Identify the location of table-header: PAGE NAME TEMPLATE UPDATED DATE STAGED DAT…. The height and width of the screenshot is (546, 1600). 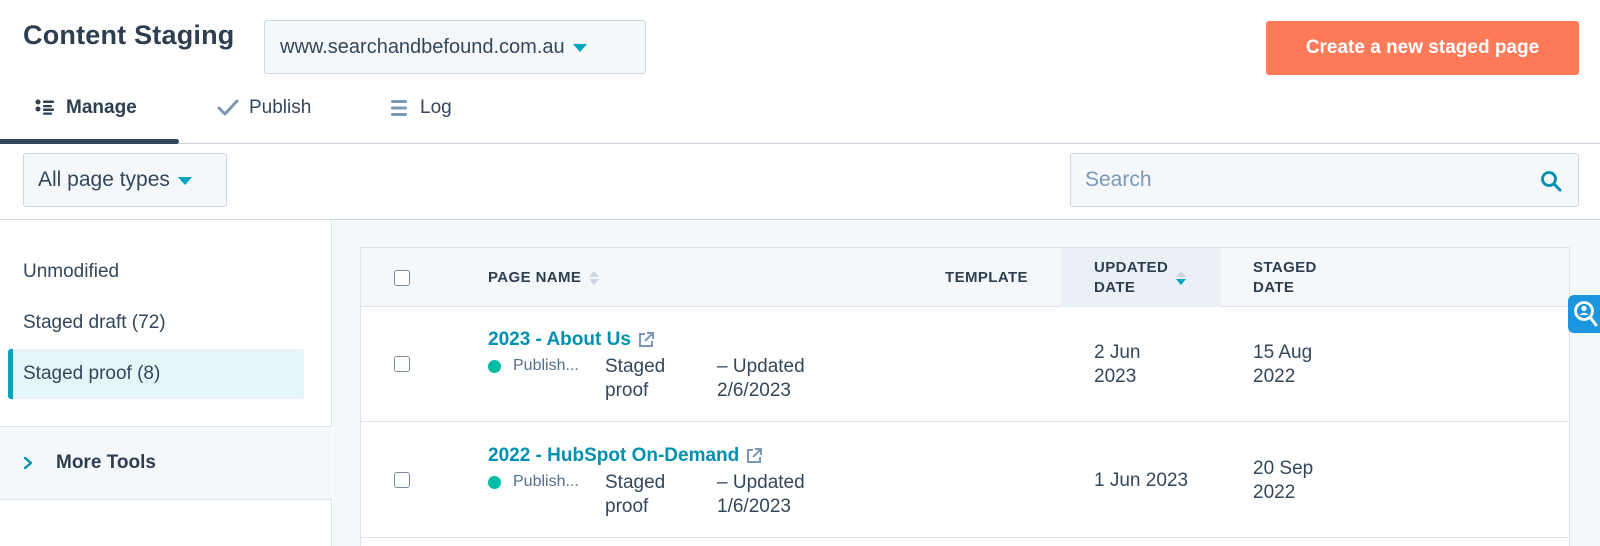
(965, 277).